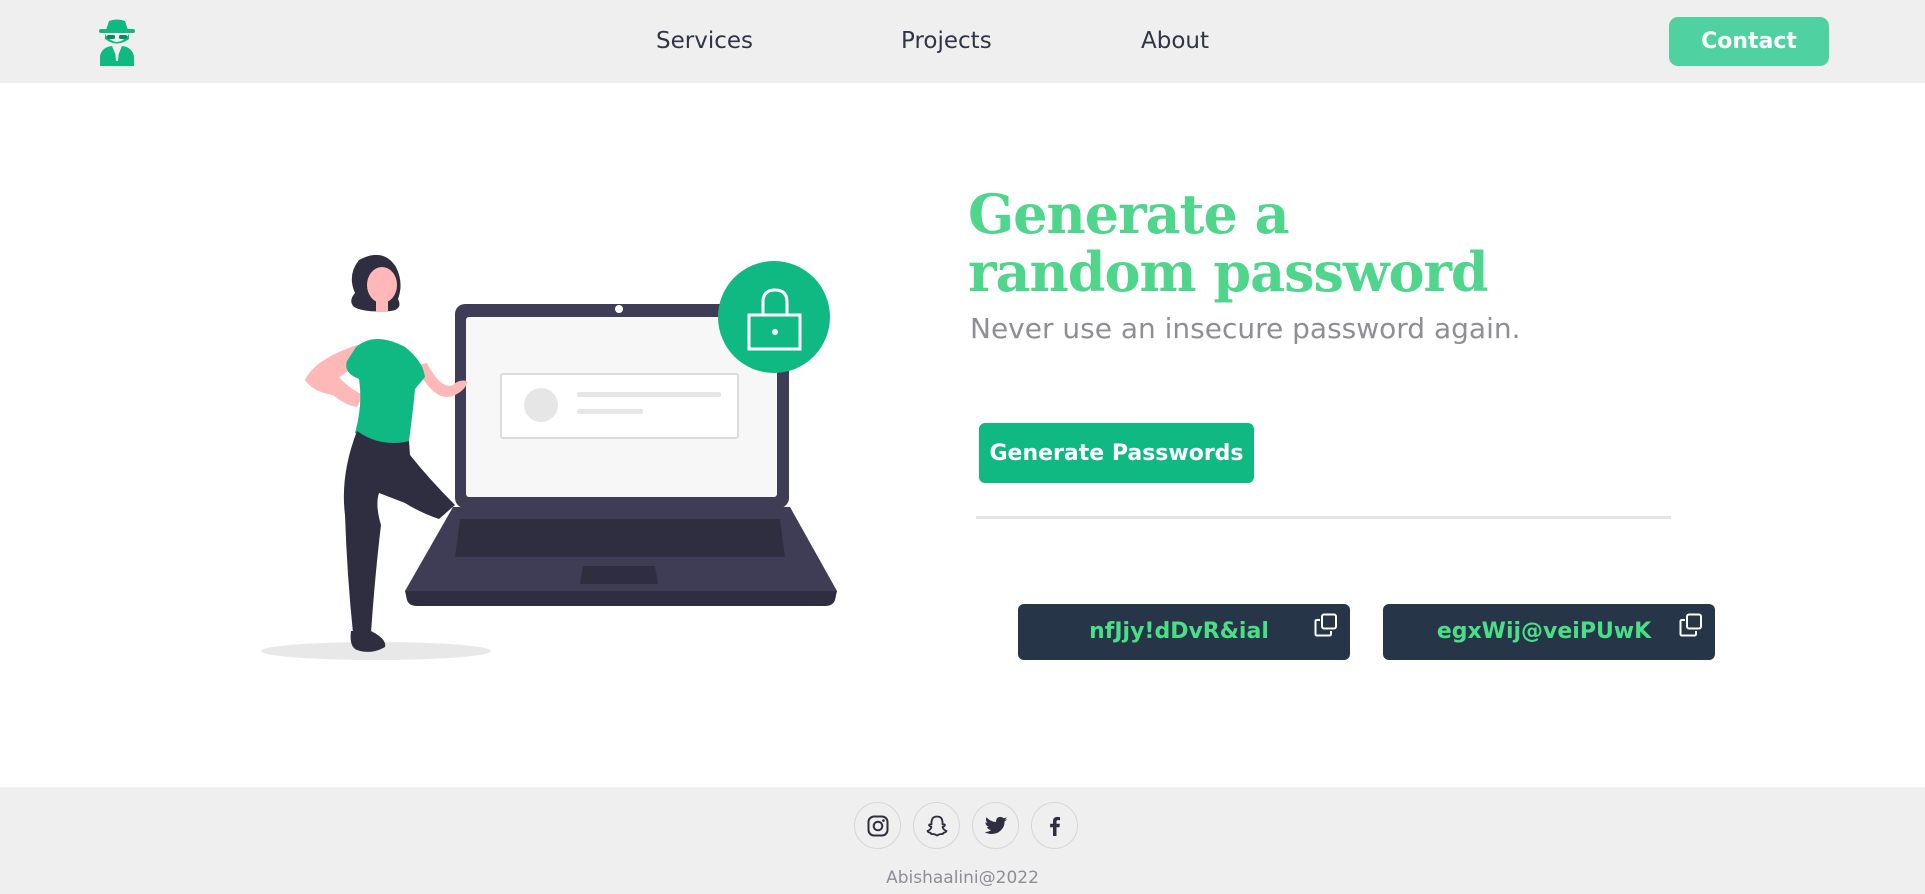 The height and width of the screenshot is (894, 1925). I want to click on spy-logo-icon, so click(117, 42).